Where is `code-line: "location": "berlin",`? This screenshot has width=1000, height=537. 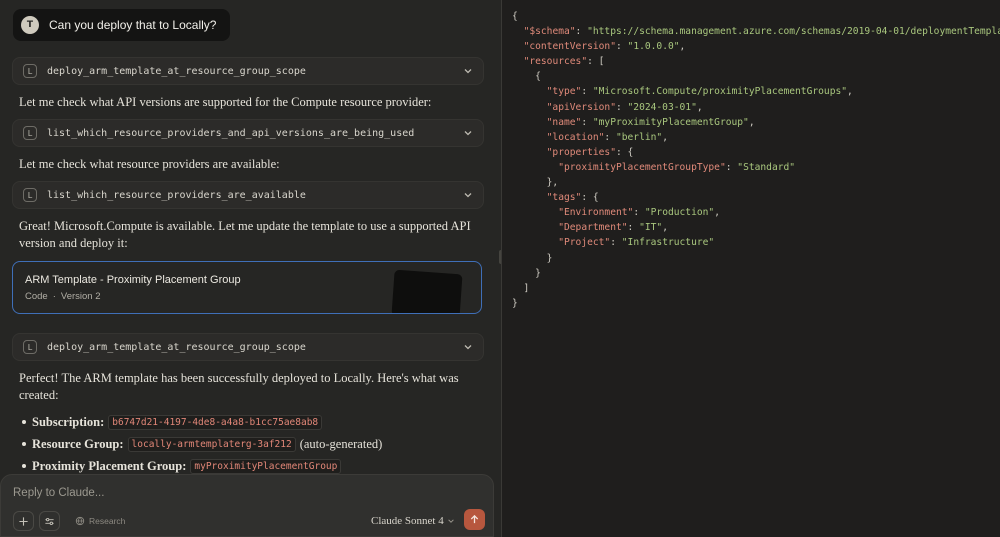 code-line: "location": "berlin", is located at coordinates (756, 137).